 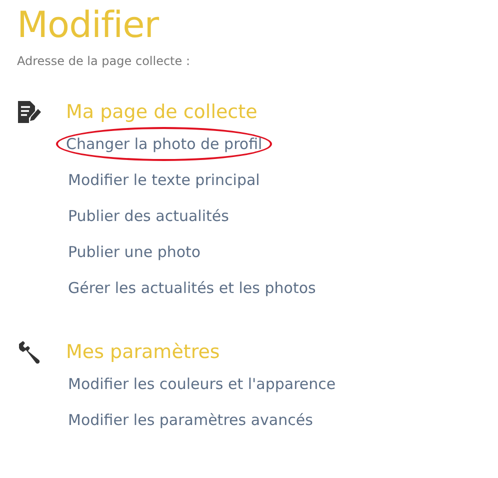 I want to click on section-heading: Mes paramètres, so click(x=143, y=352).